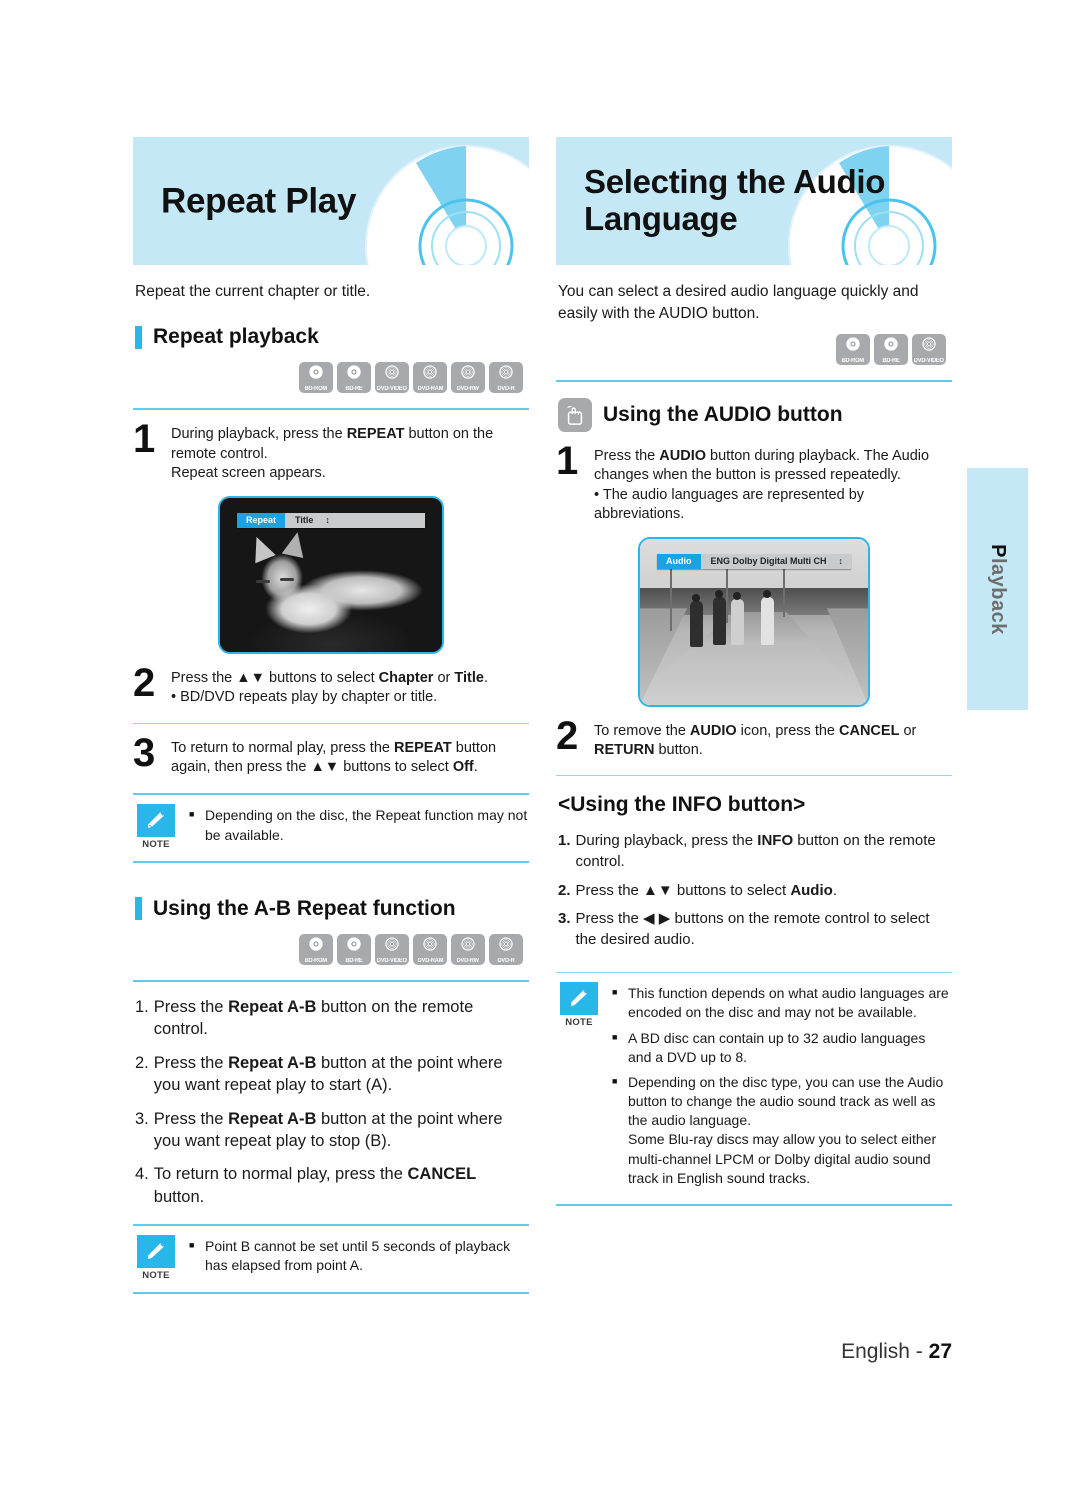 This screenshot has width=1080, height=1487. I want to click on disc-illustration, so click(447, 205).